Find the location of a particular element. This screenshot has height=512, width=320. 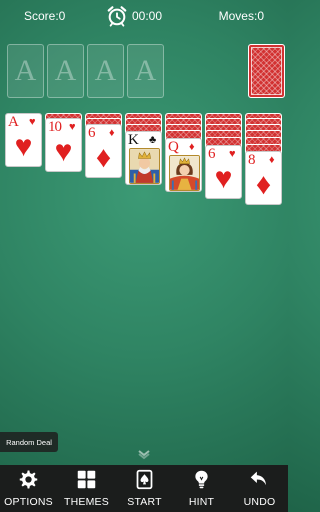

themes-label: THEMES is located at coordinates (86, 502).